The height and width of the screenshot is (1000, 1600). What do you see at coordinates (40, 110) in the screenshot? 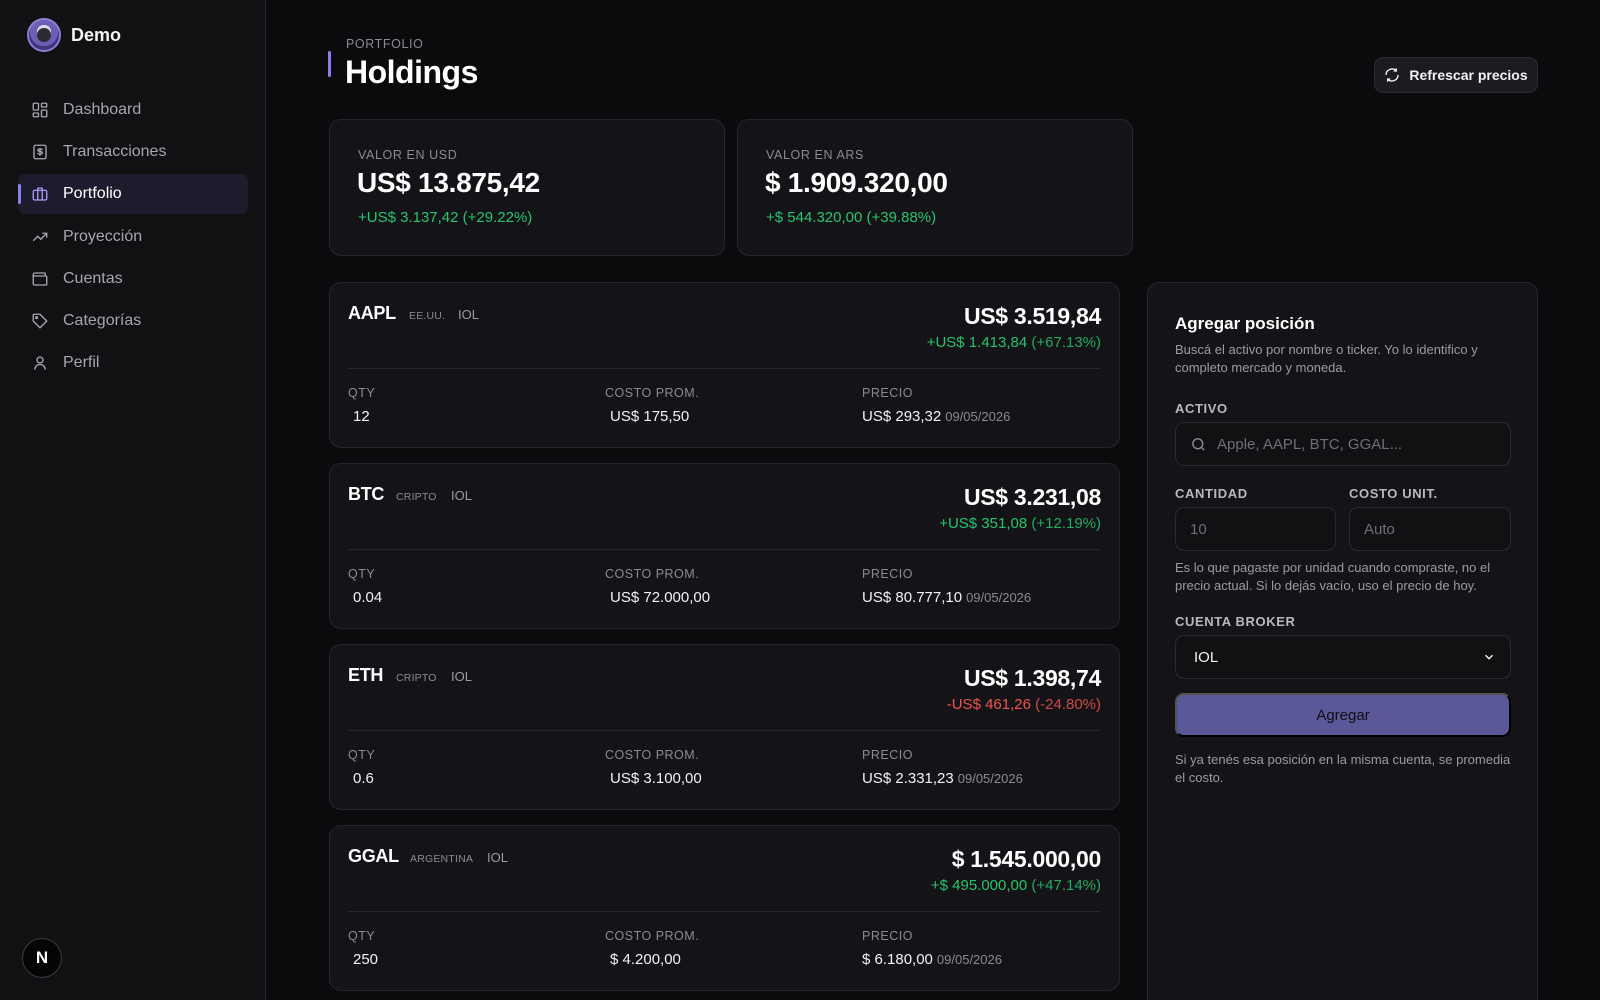
I see `dashboard-icon` at bounding box center [40, 110].